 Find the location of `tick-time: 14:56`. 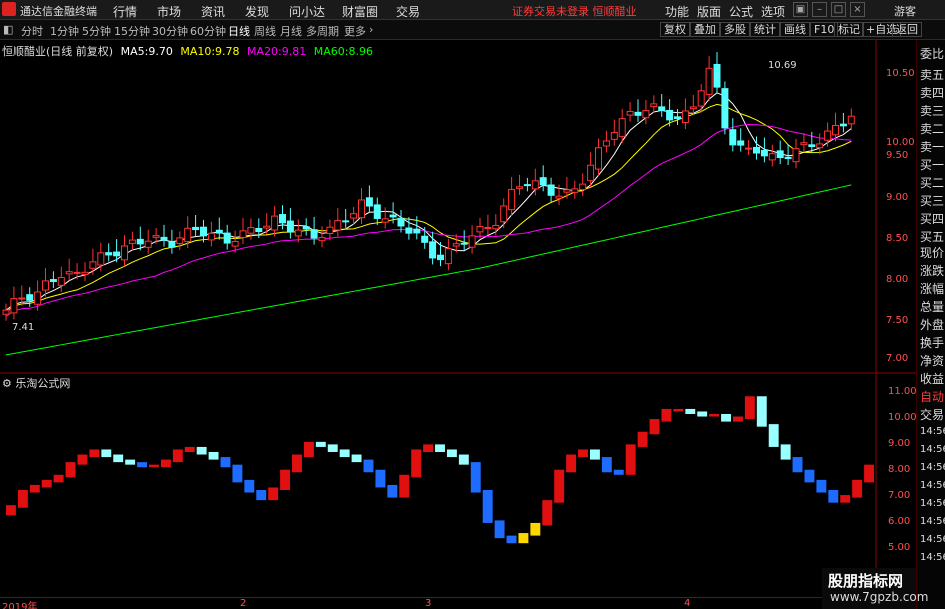

tick-time: 14:56 is located at coordinates (932, 449).